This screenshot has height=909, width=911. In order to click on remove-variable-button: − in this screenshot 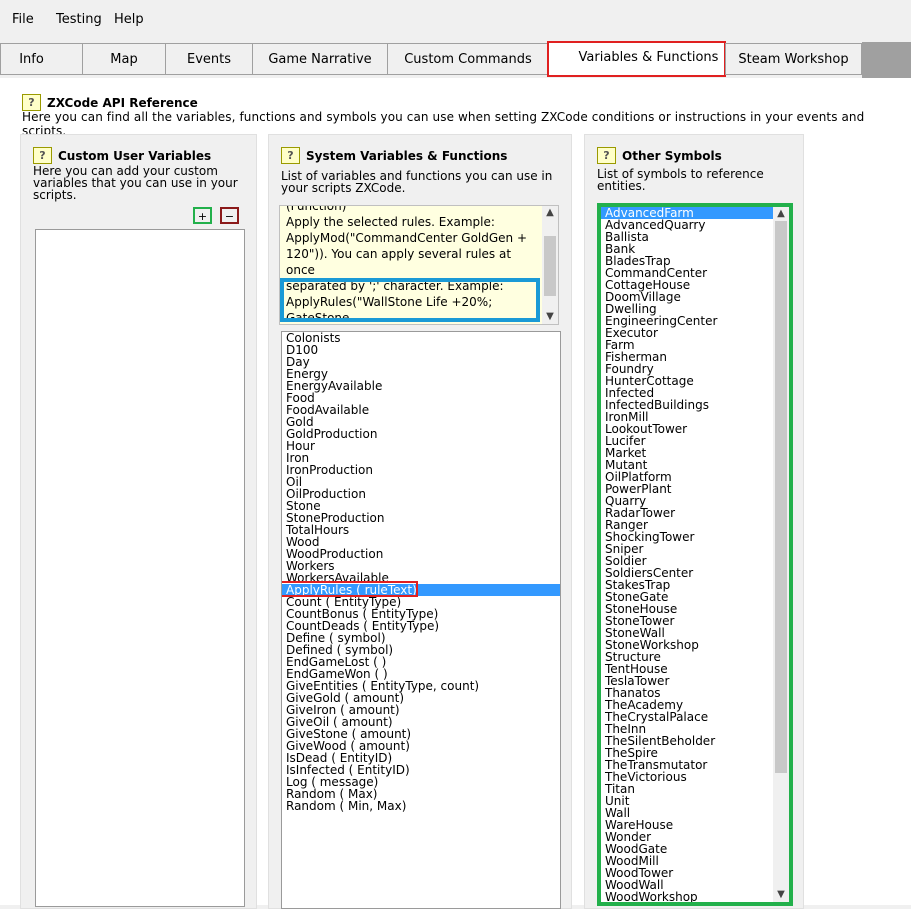, I will do `click(229, 215)`.